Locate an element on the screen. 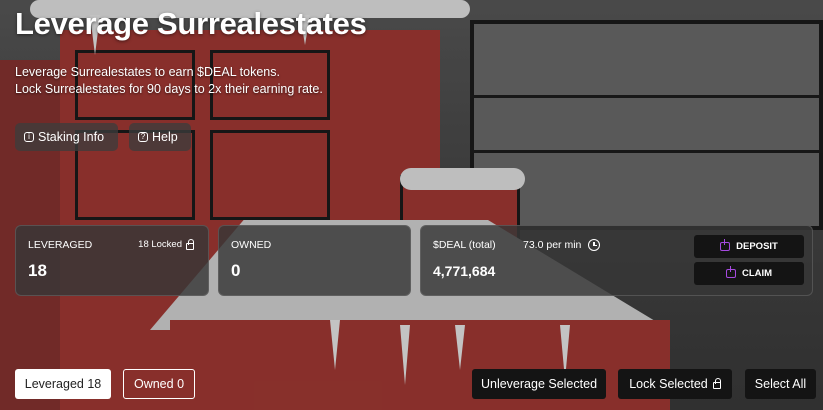  owned-value: 0 is located at coordinates (236, 270).